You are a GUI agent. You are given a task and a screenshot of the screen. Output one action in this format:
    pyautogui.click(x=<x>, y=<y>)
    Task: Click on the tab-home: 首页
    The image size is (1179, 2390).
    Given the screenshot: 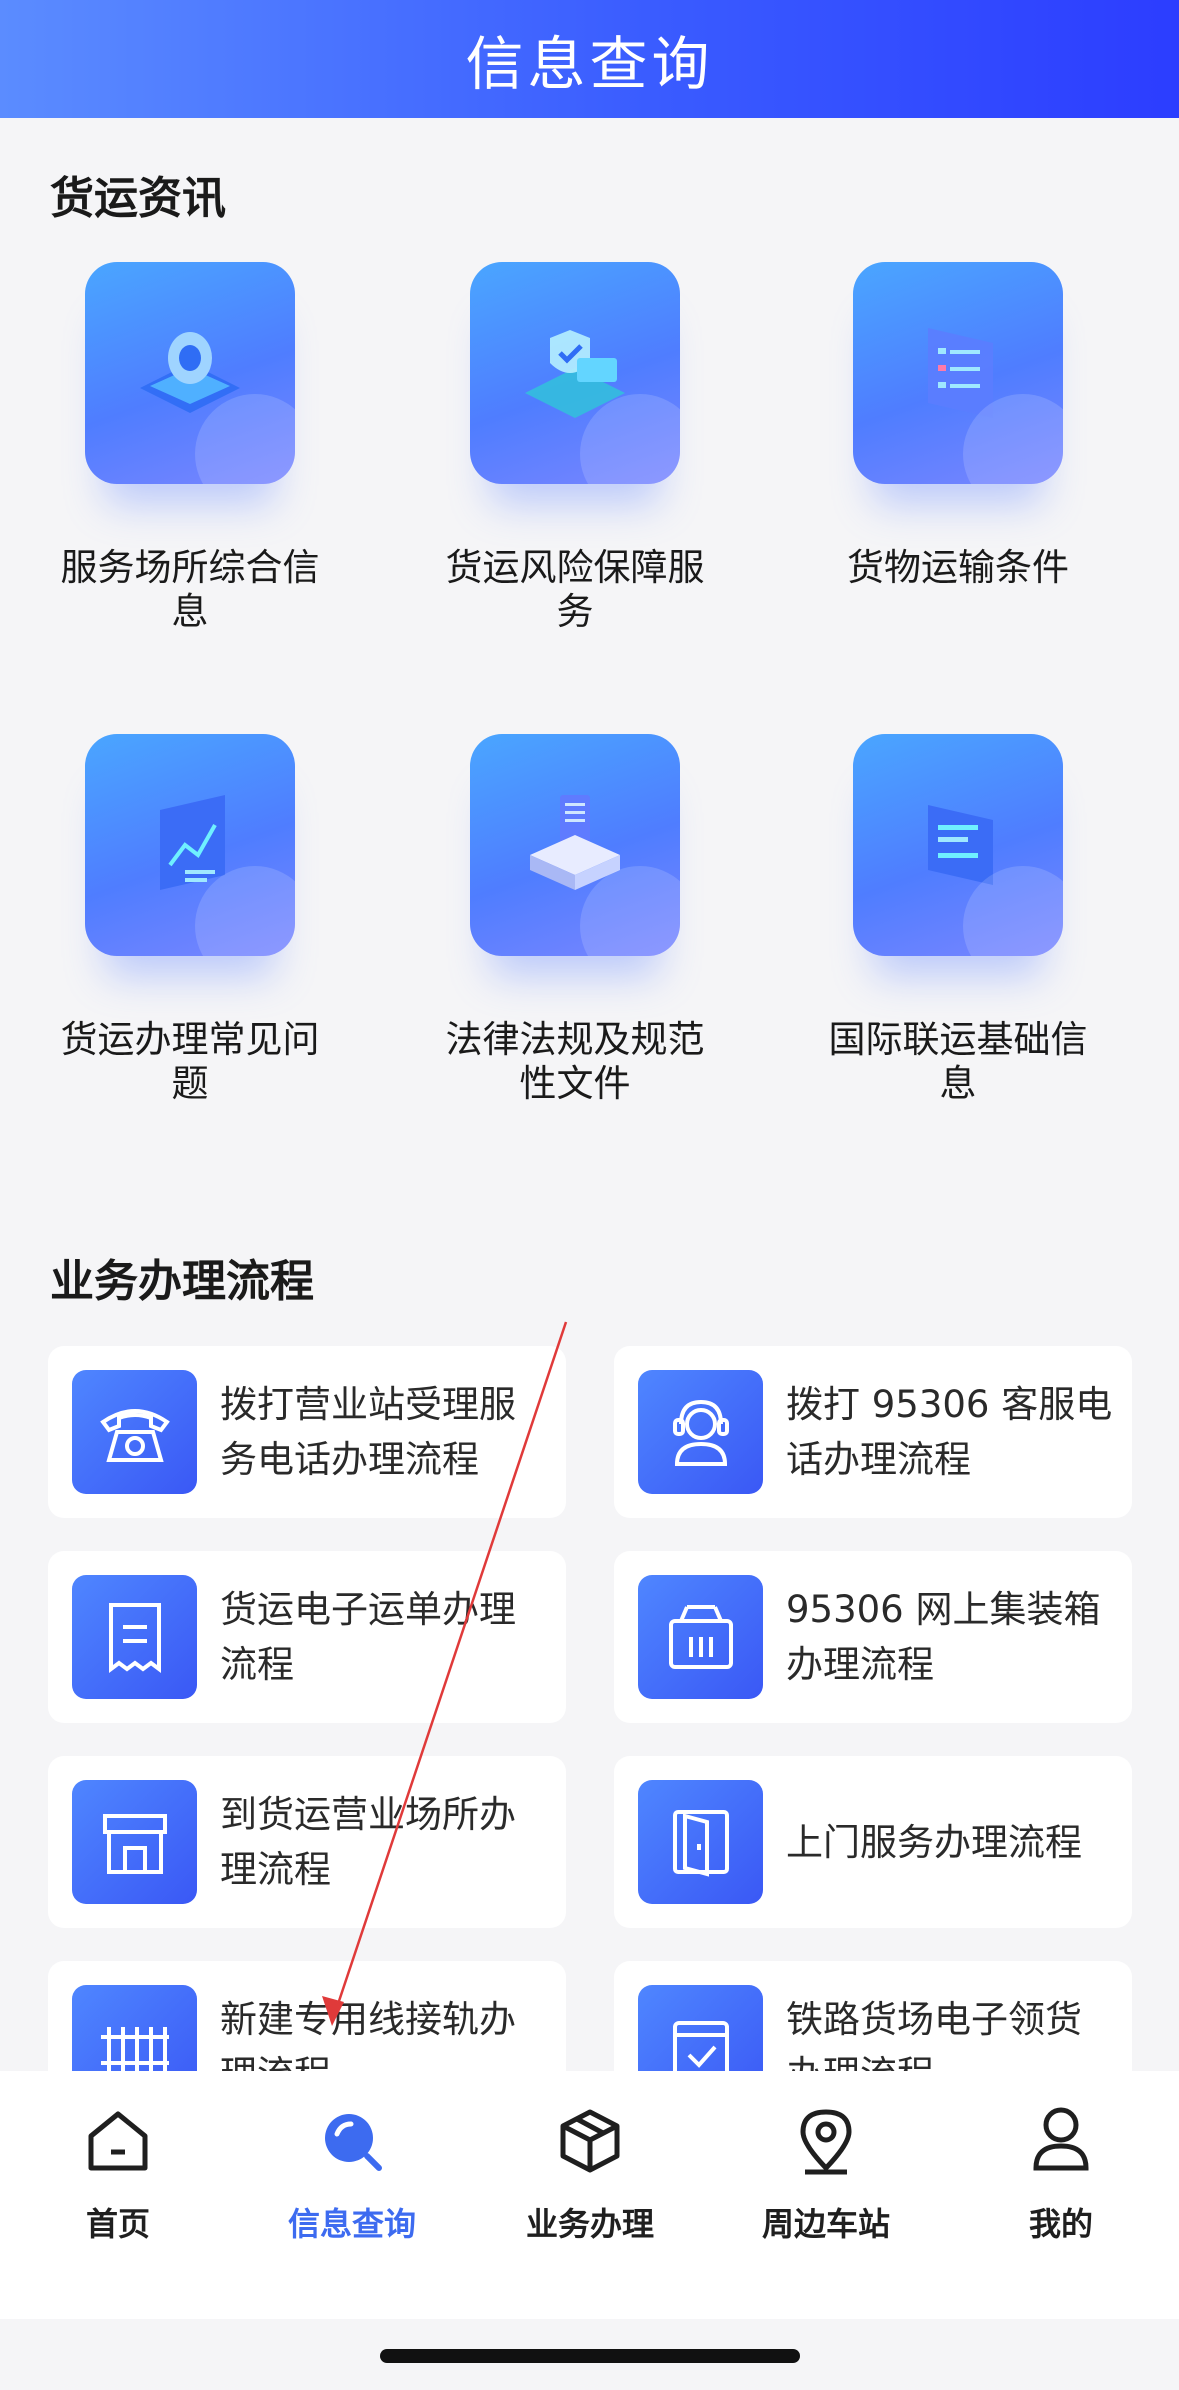 What is the action you would take?
    pyautogui.click(x=118, y=2173)
    